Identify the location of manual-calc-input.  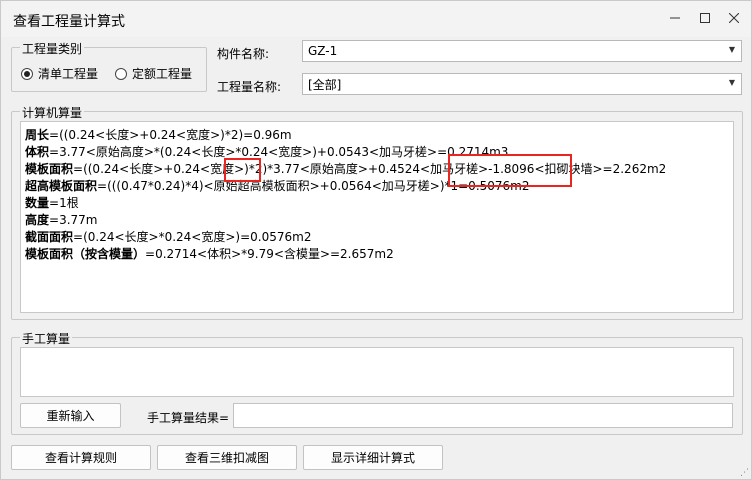
(377, 372).